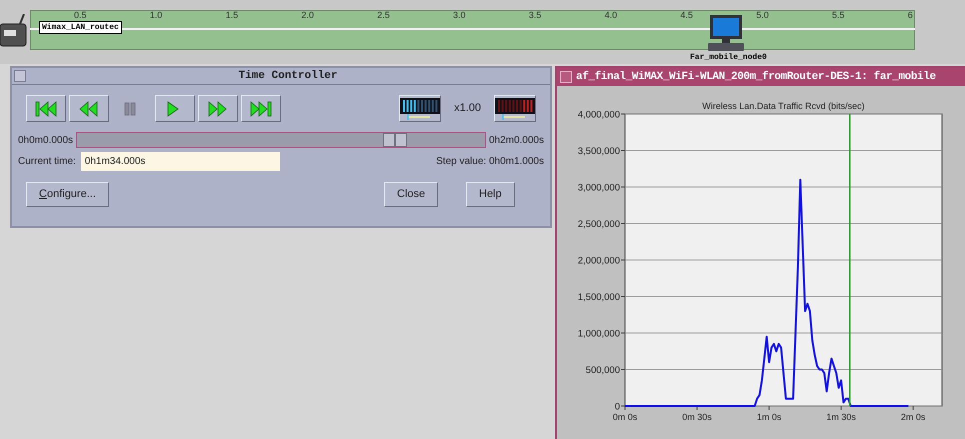  Describe the element at coordinates (599, 261) in the screenshot. I see `y-tick-label: 2,000,000` at that location.